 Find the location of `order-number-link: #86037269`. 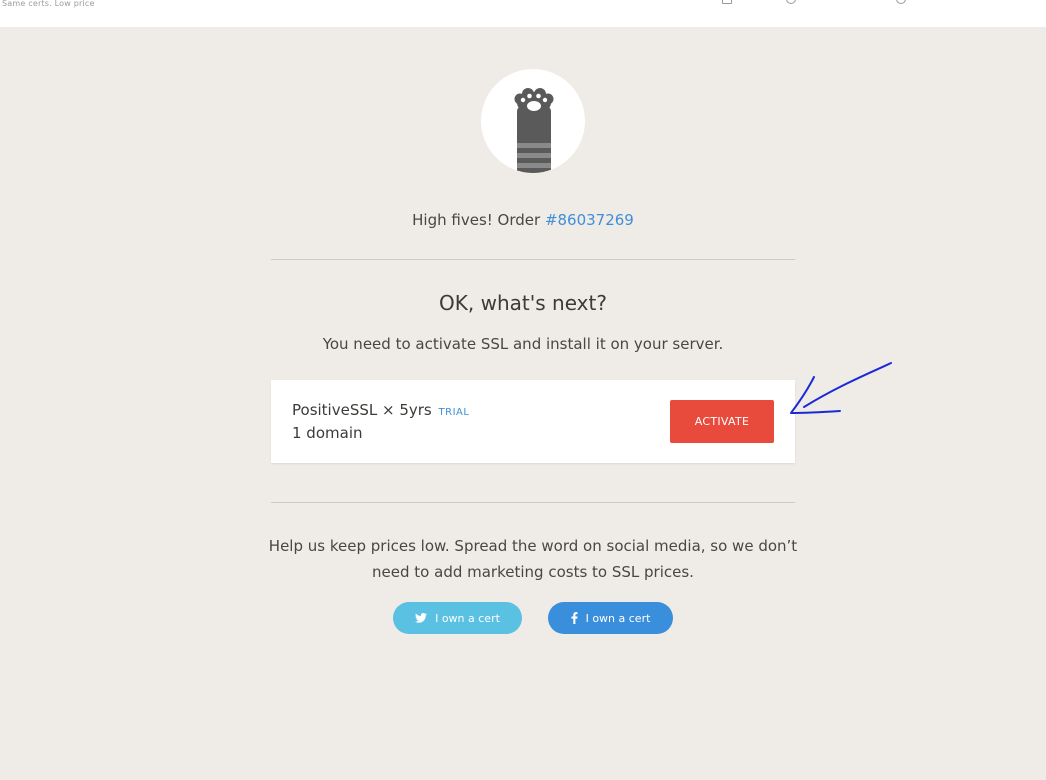

order-number-link: #86037269 is located at coordinates (589, 220).